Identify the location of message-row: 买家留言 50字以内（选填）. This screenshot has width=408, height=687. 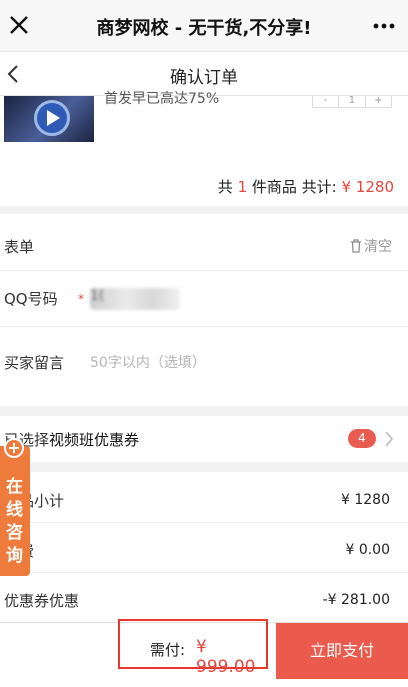
(204, 366).